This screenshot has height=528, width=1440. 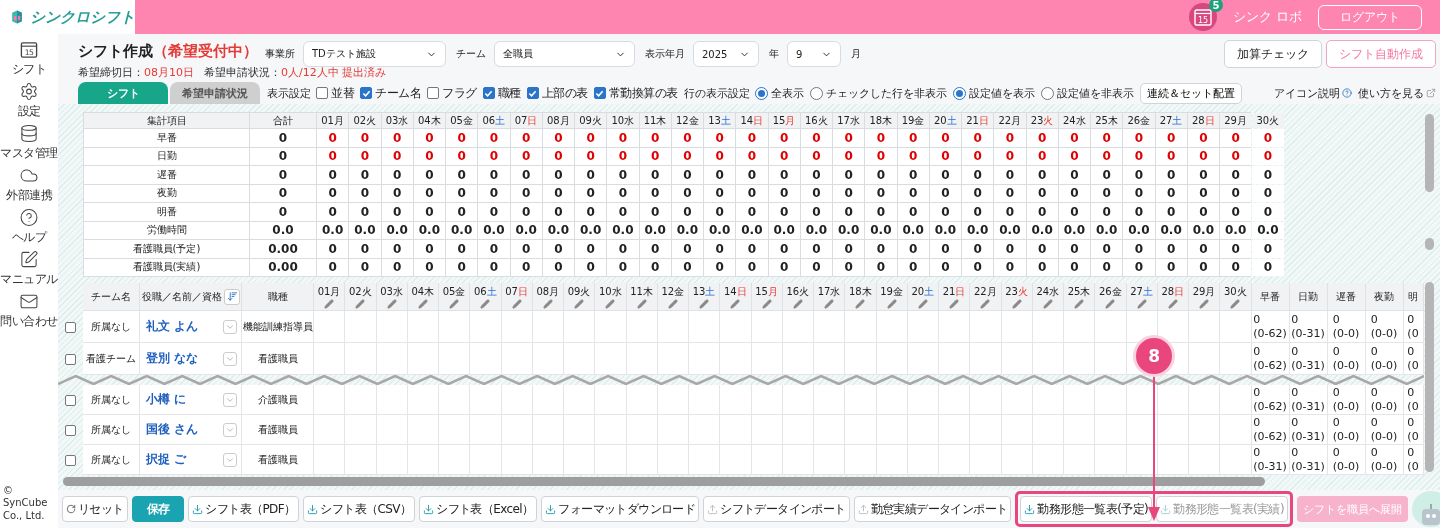 I want to click on table-cell: 0.0, so click(x=1074, y=230).